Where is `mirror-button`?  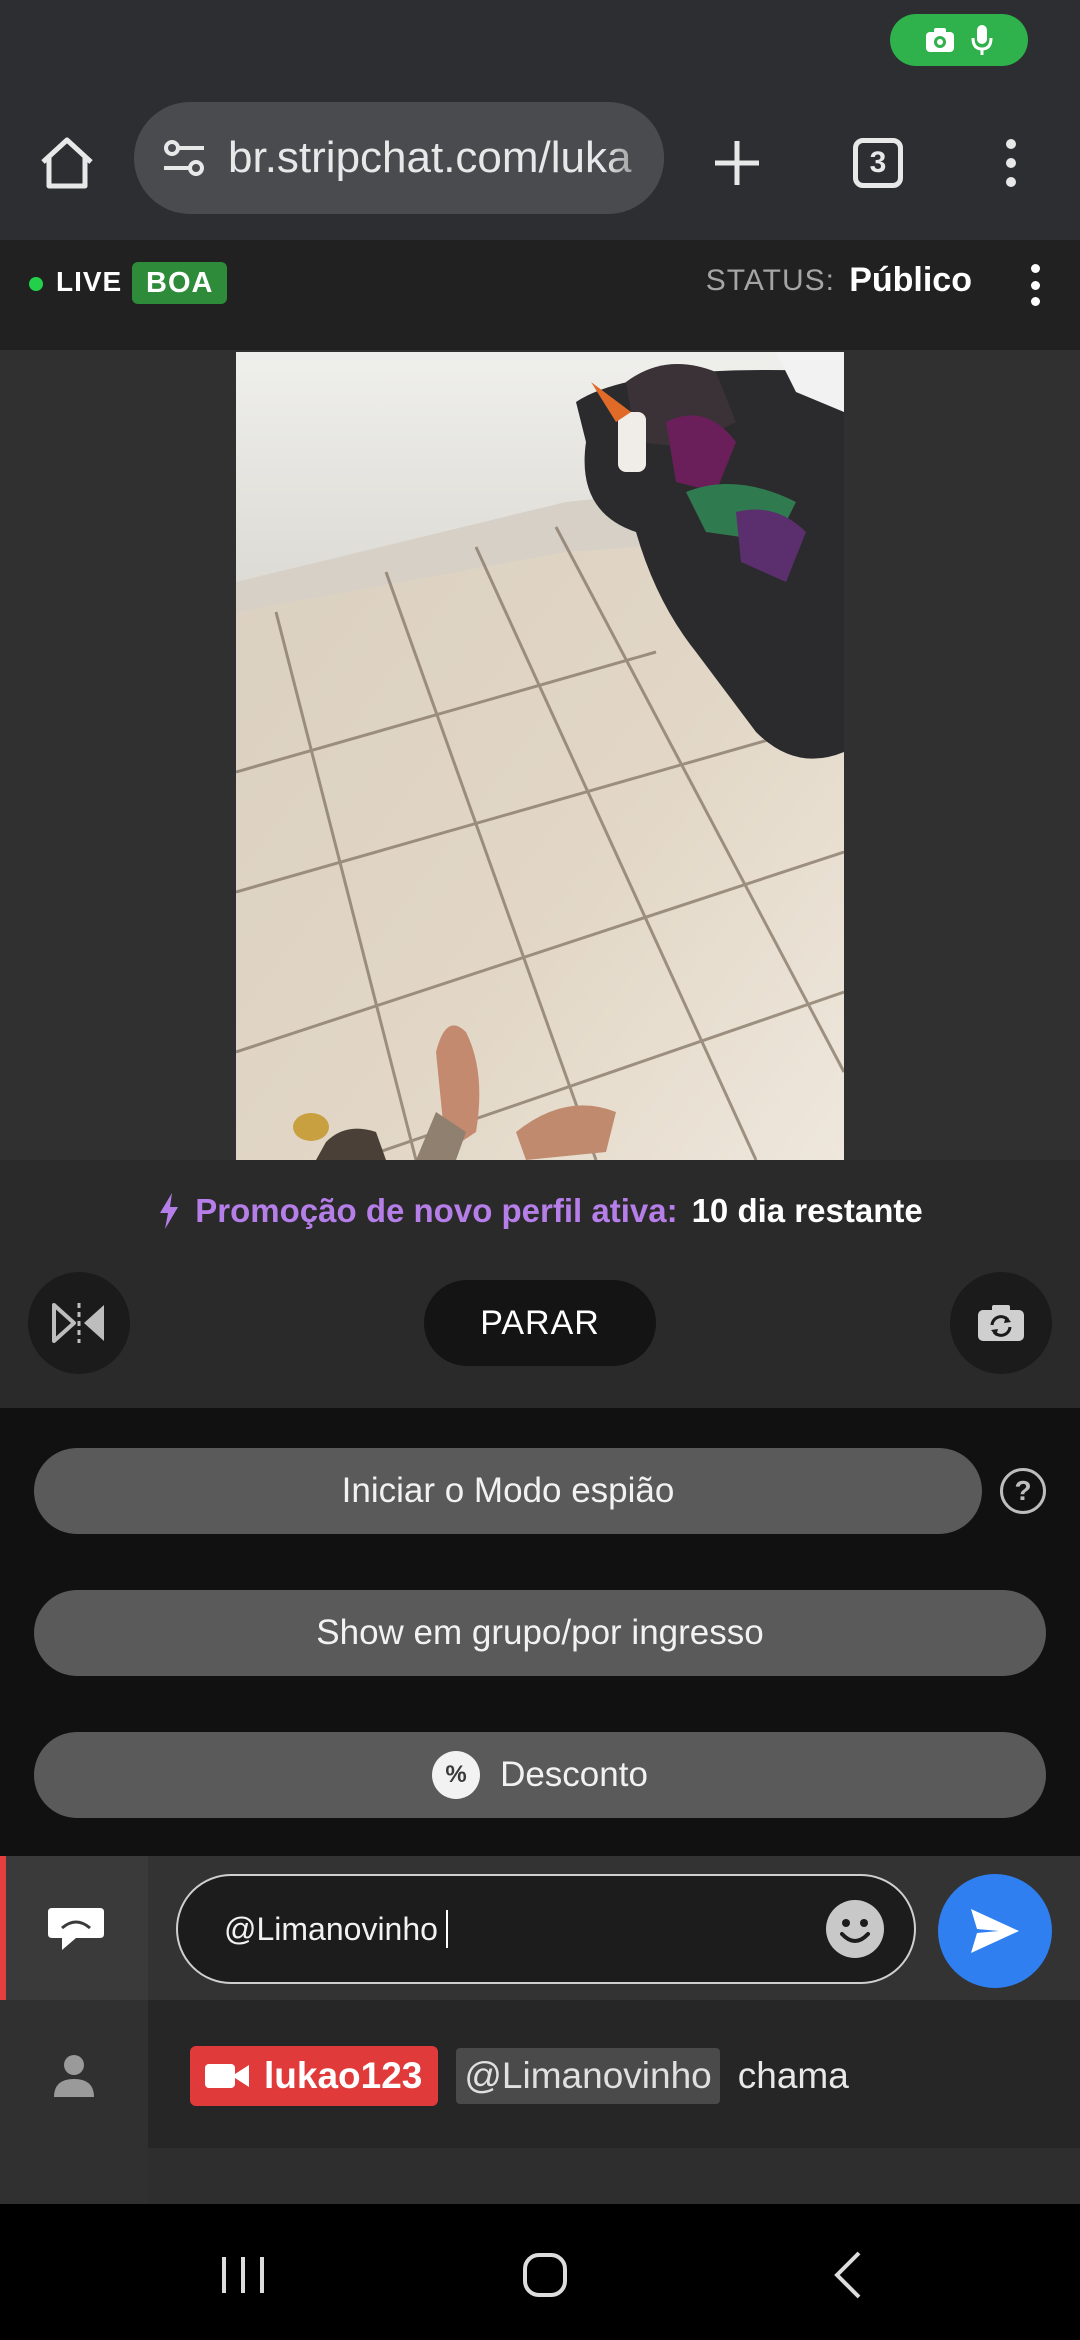 mirror-button is located at coordinates (79, 1323).